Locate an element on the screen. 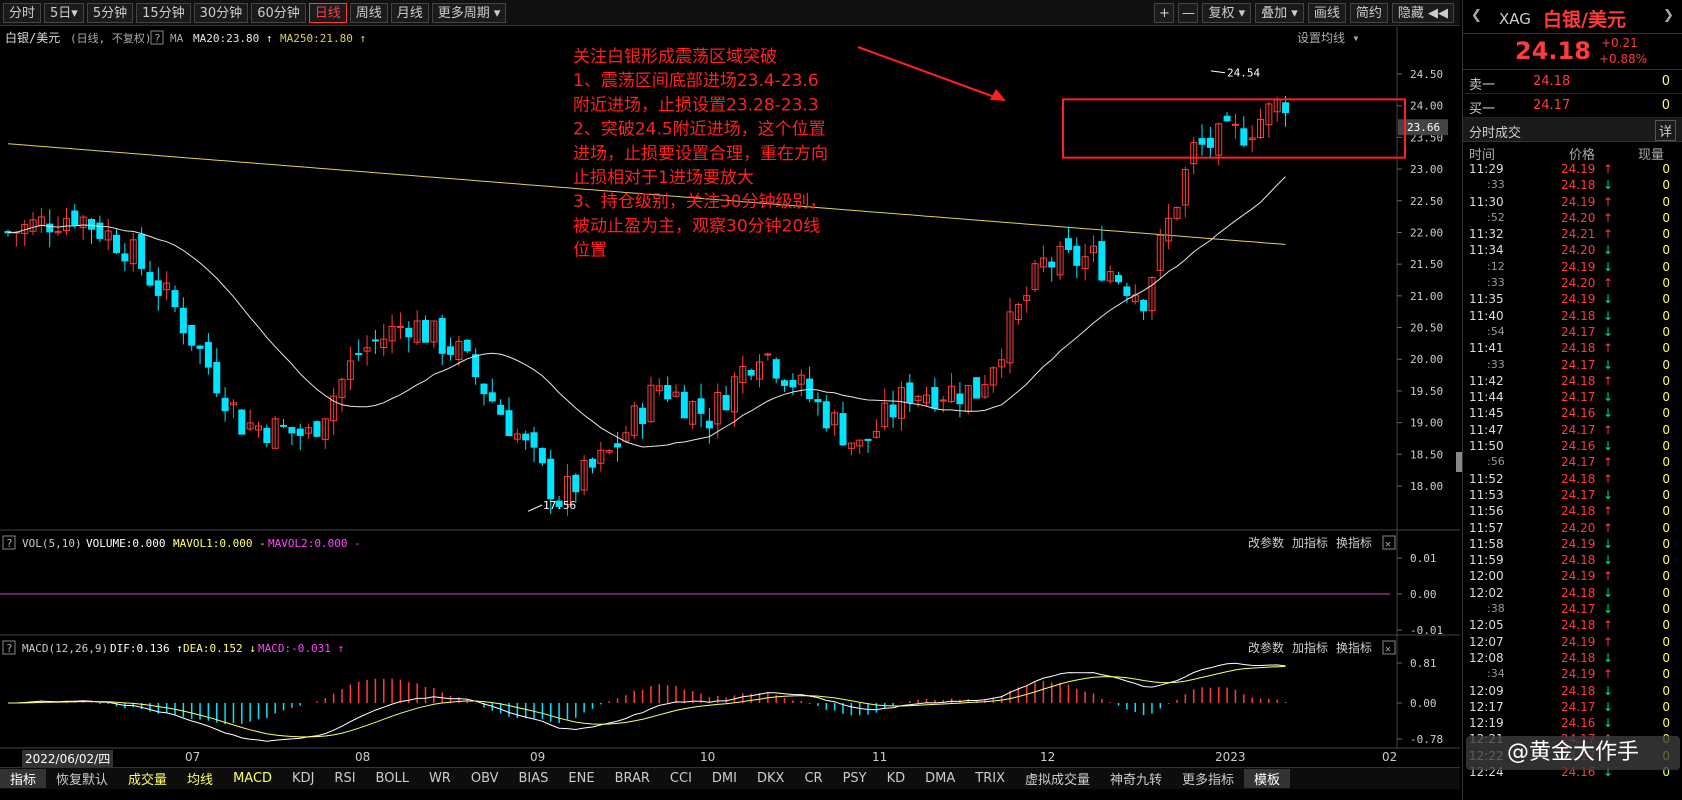  indicator-tab-16: CR is located at coordinates (813, 778).